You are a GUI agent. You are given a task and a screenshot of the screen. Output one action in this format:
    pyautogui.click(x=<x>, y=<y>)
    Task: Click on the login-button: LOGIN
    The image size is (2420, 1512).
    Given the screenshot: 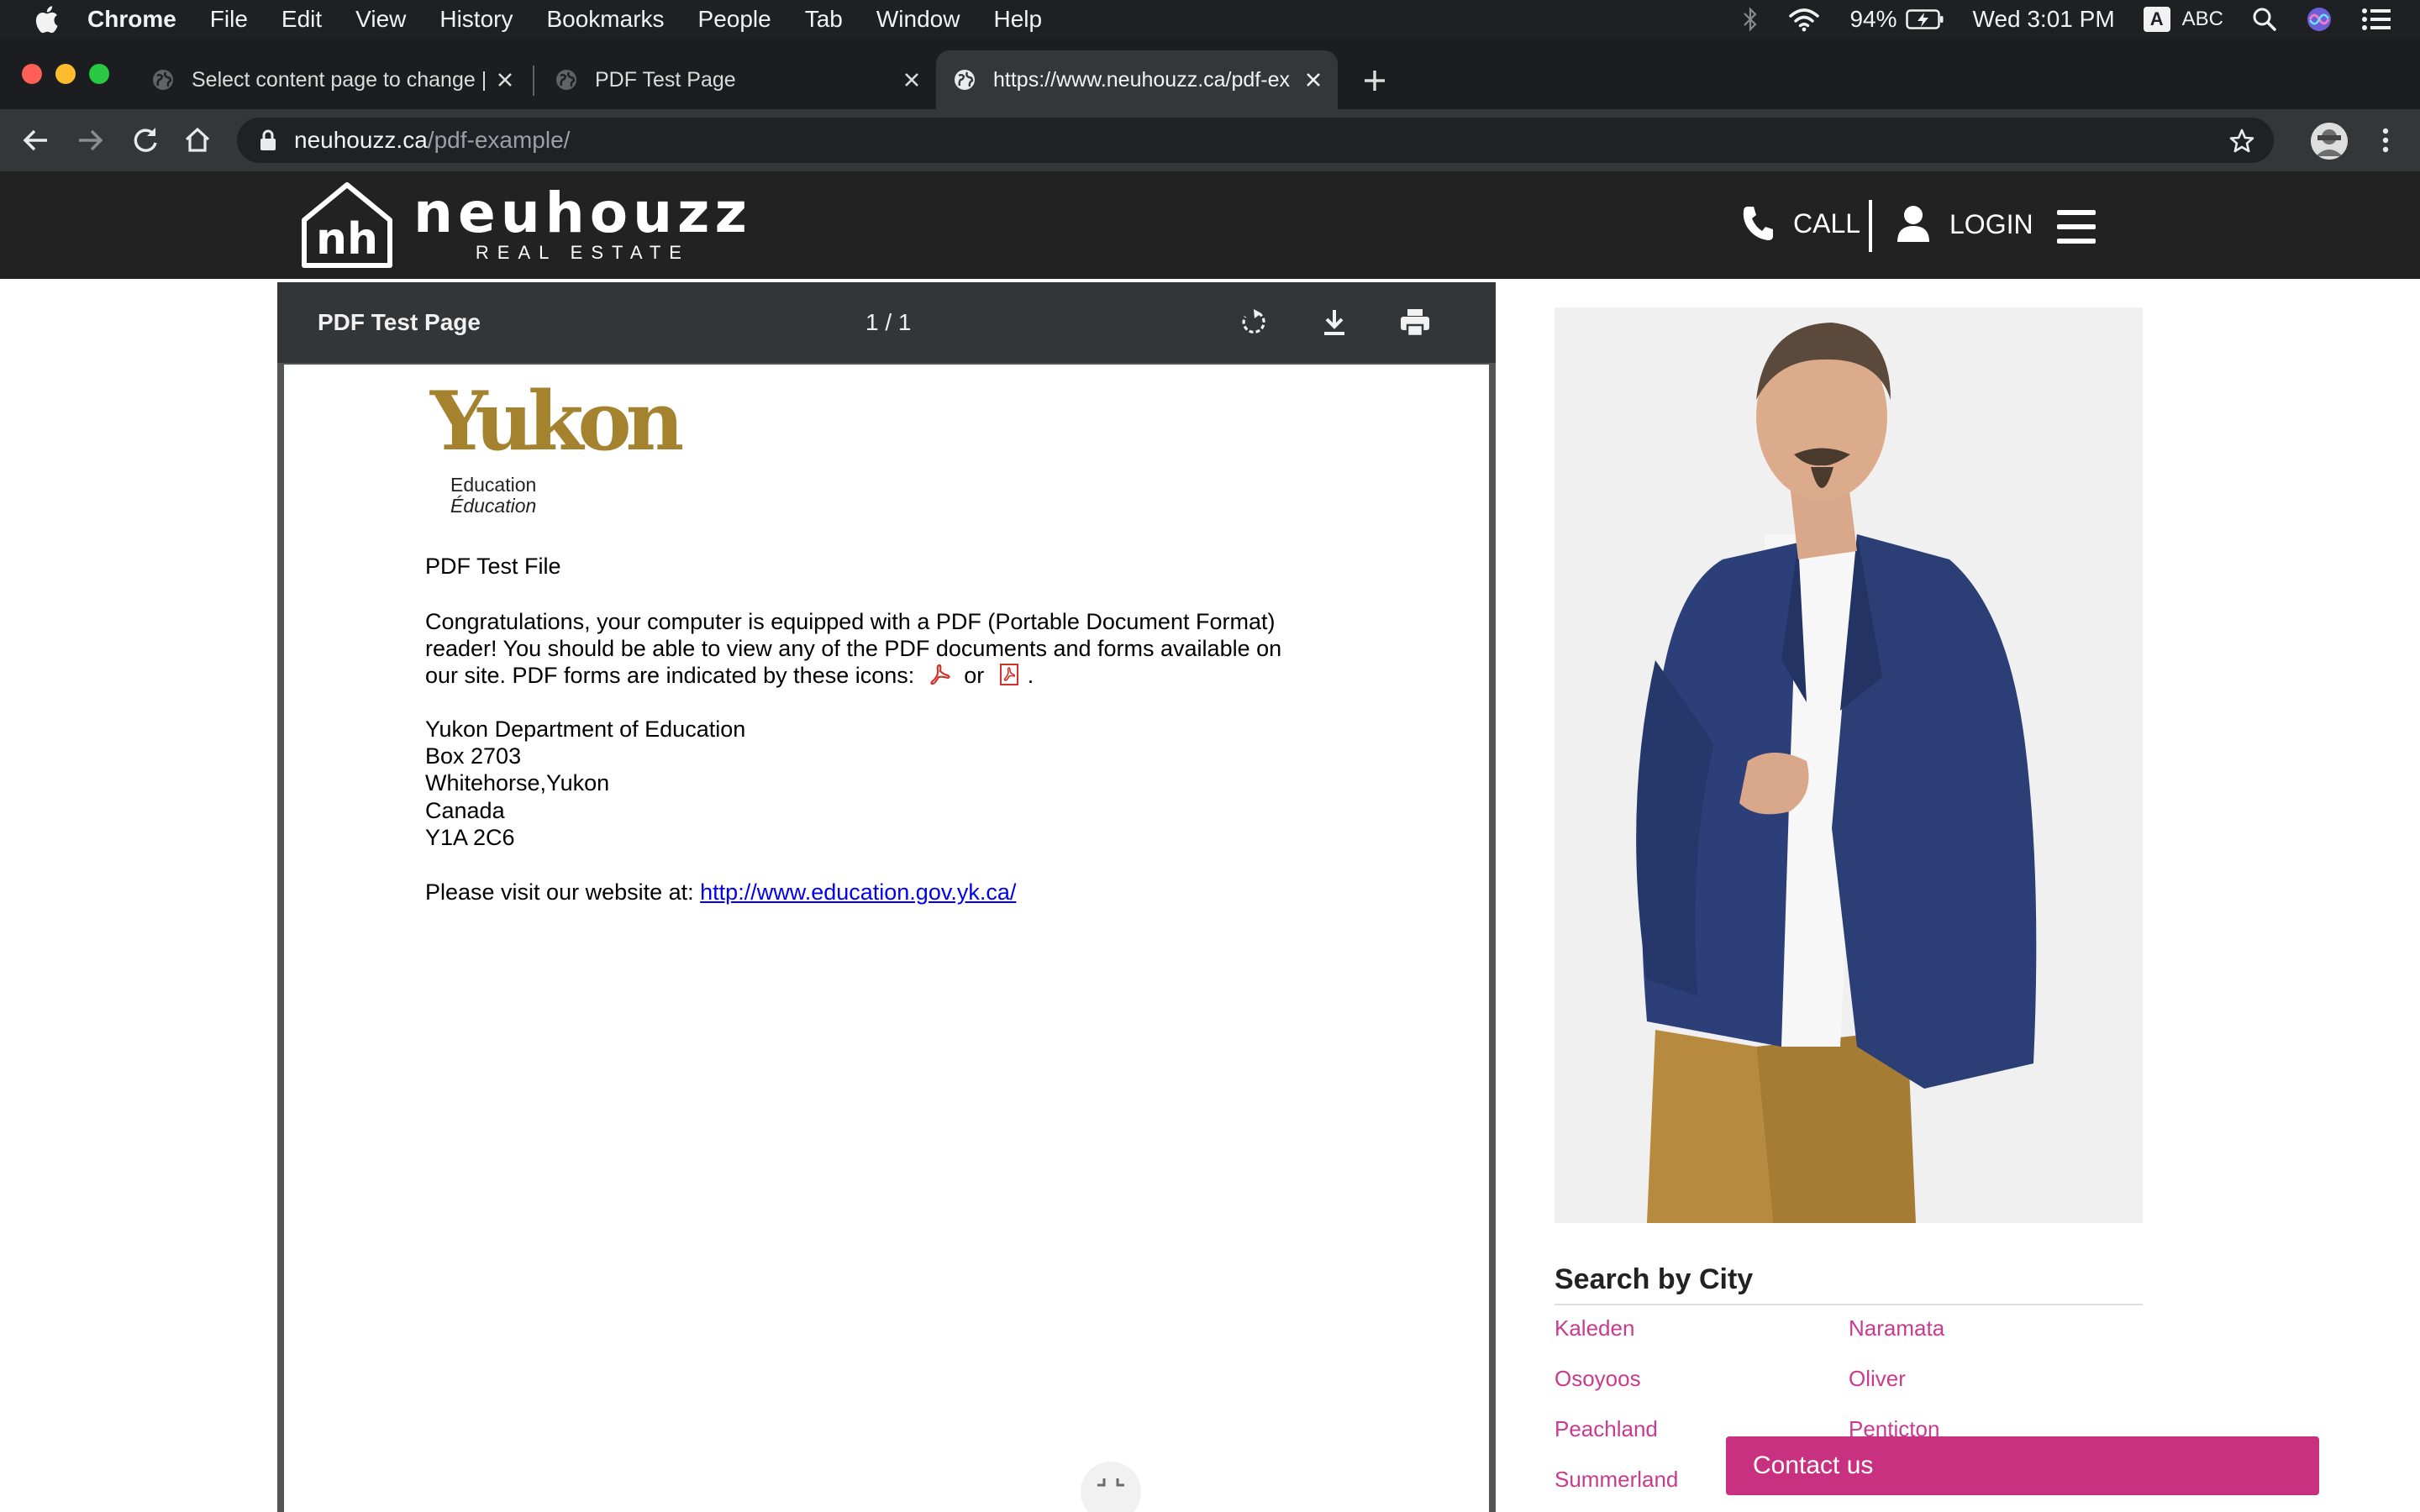 What is the action you would take?
    pyautogui.click(x=1965, y=224)
    